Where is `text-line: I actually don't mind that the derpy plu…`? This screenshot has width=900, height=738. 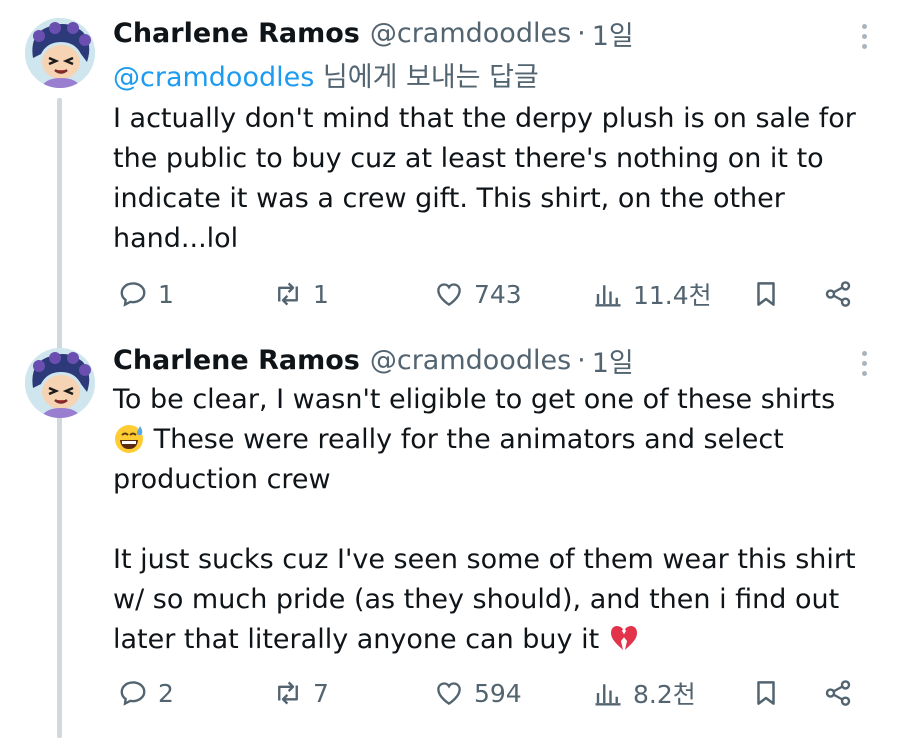 text-line: I actually don't mind that the derpy plu… is located at coordinates (484, 118).